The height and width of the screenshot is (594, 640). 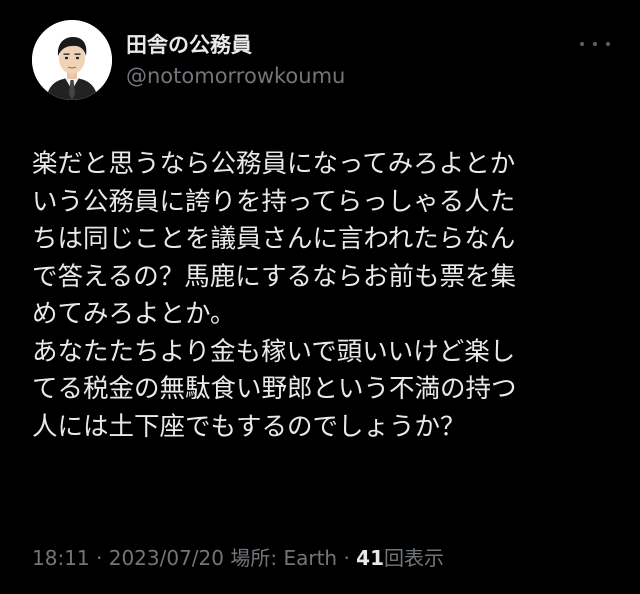 I want to click on display-name: 田舎の公務員, so click(x=189, y=44).